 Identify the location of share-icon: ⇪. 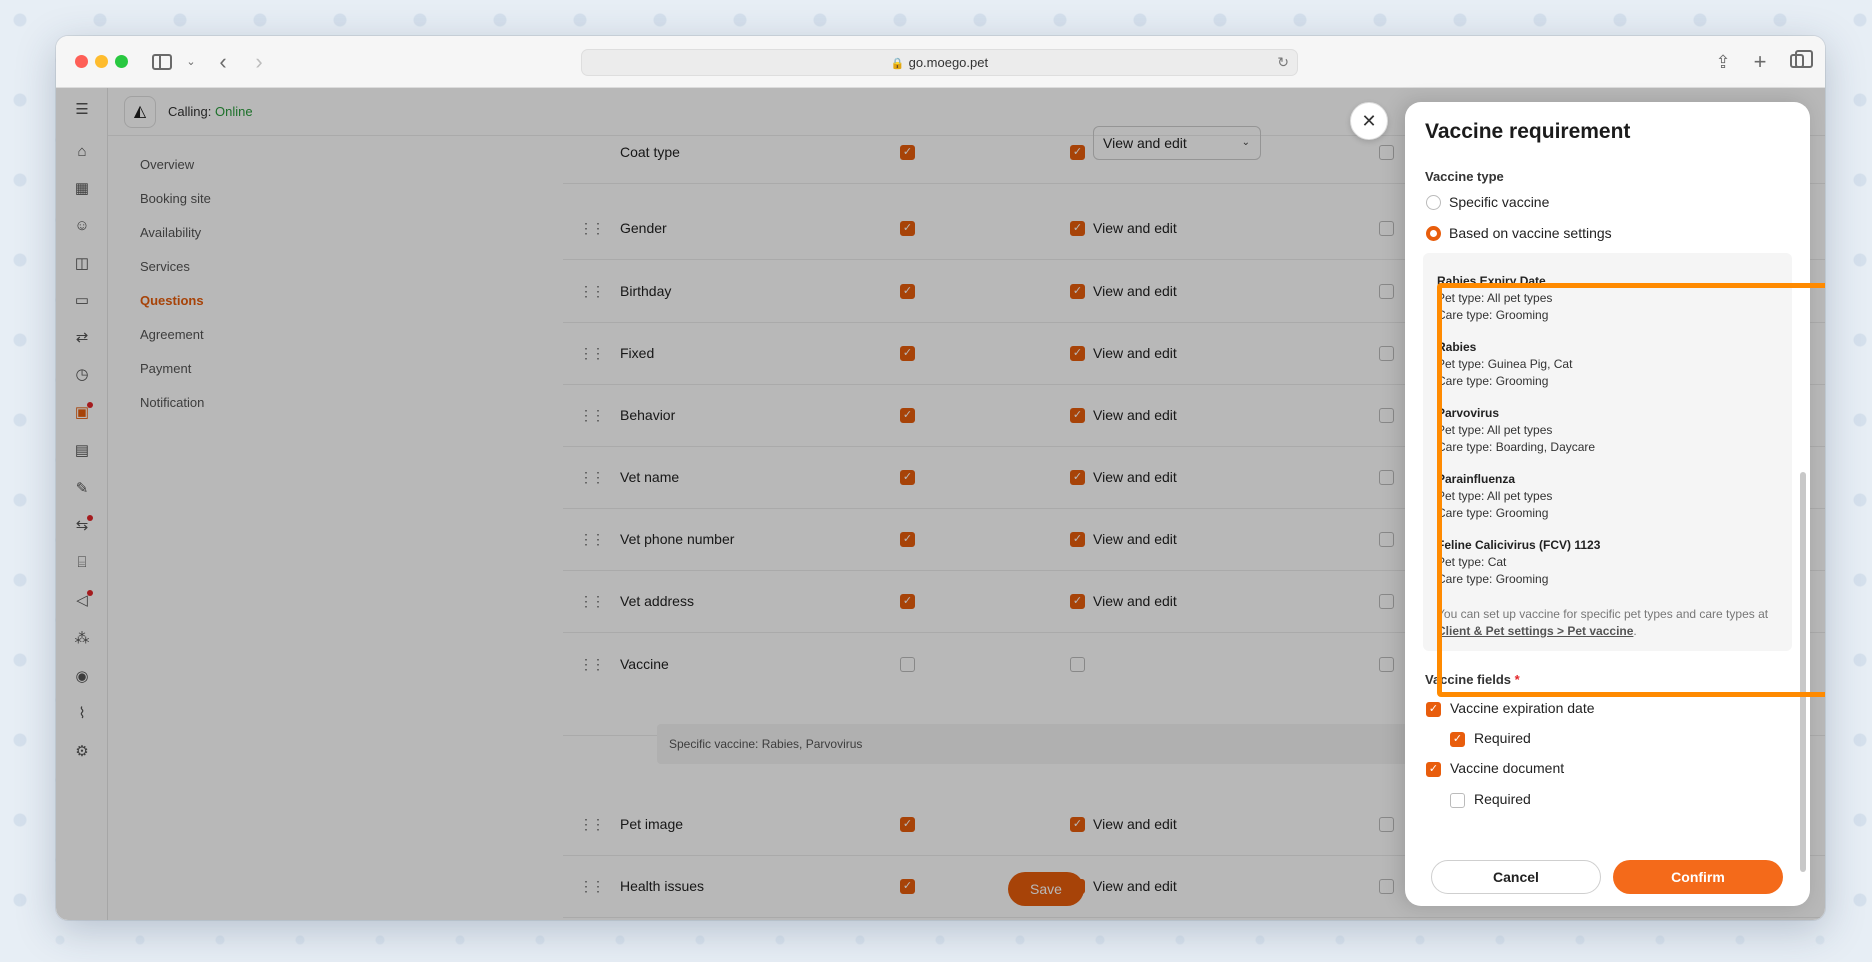
(1723, 62).